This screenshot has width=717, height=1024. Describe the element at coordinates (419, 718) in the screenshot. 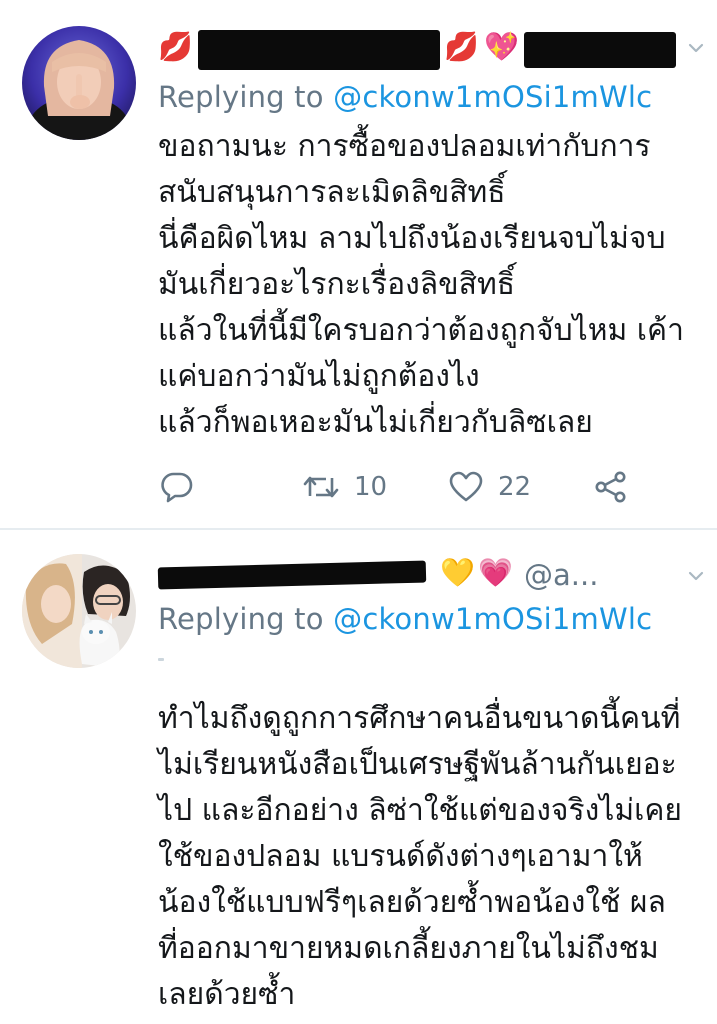

I see `tweet-text-line: ทำไมถึงดูถูกการศึกษาคนอื่นขนาดนี้คนที่` at that location.